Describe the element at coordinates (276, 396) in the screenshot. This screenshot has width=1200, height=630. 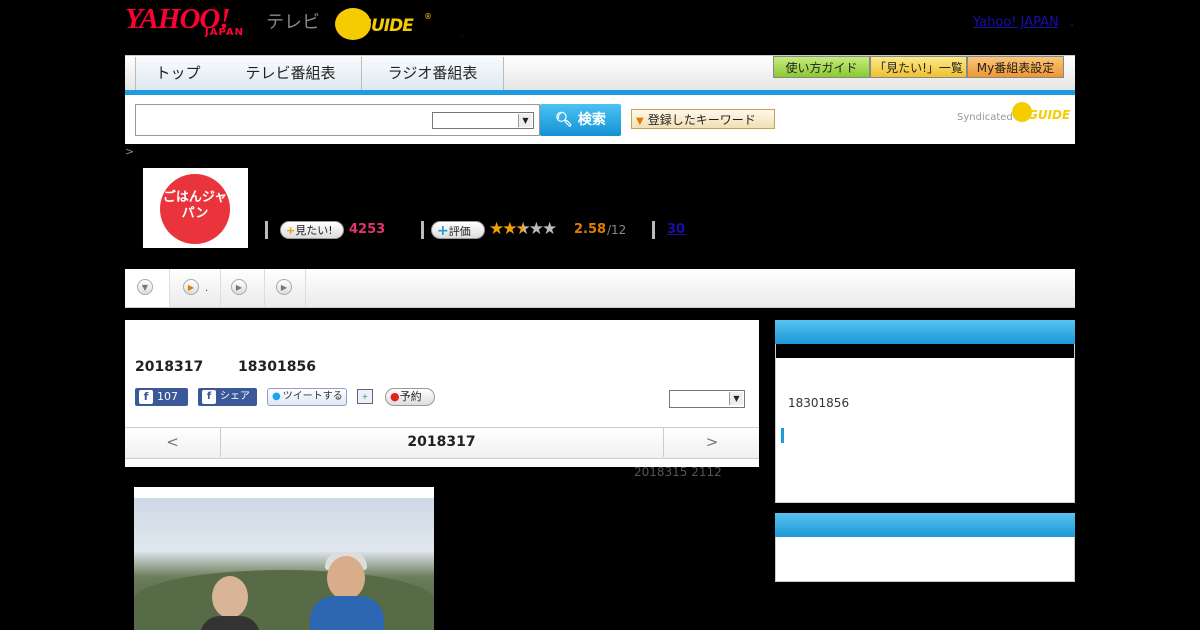
I see `twitter-bird-icon: ●` at that location.